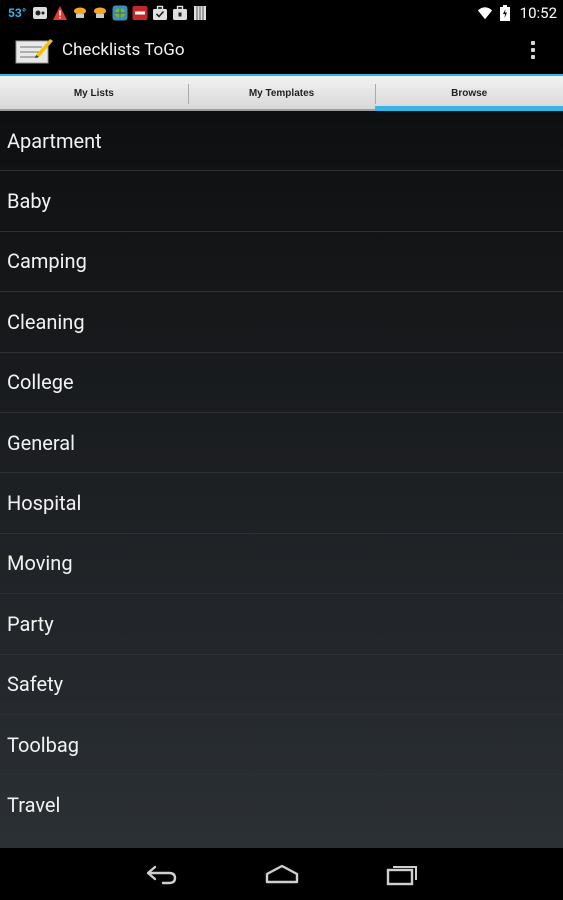 This screenshot has height=900, width=563. I want to click on tab-my-templates: My Templates, so click(281, 93).